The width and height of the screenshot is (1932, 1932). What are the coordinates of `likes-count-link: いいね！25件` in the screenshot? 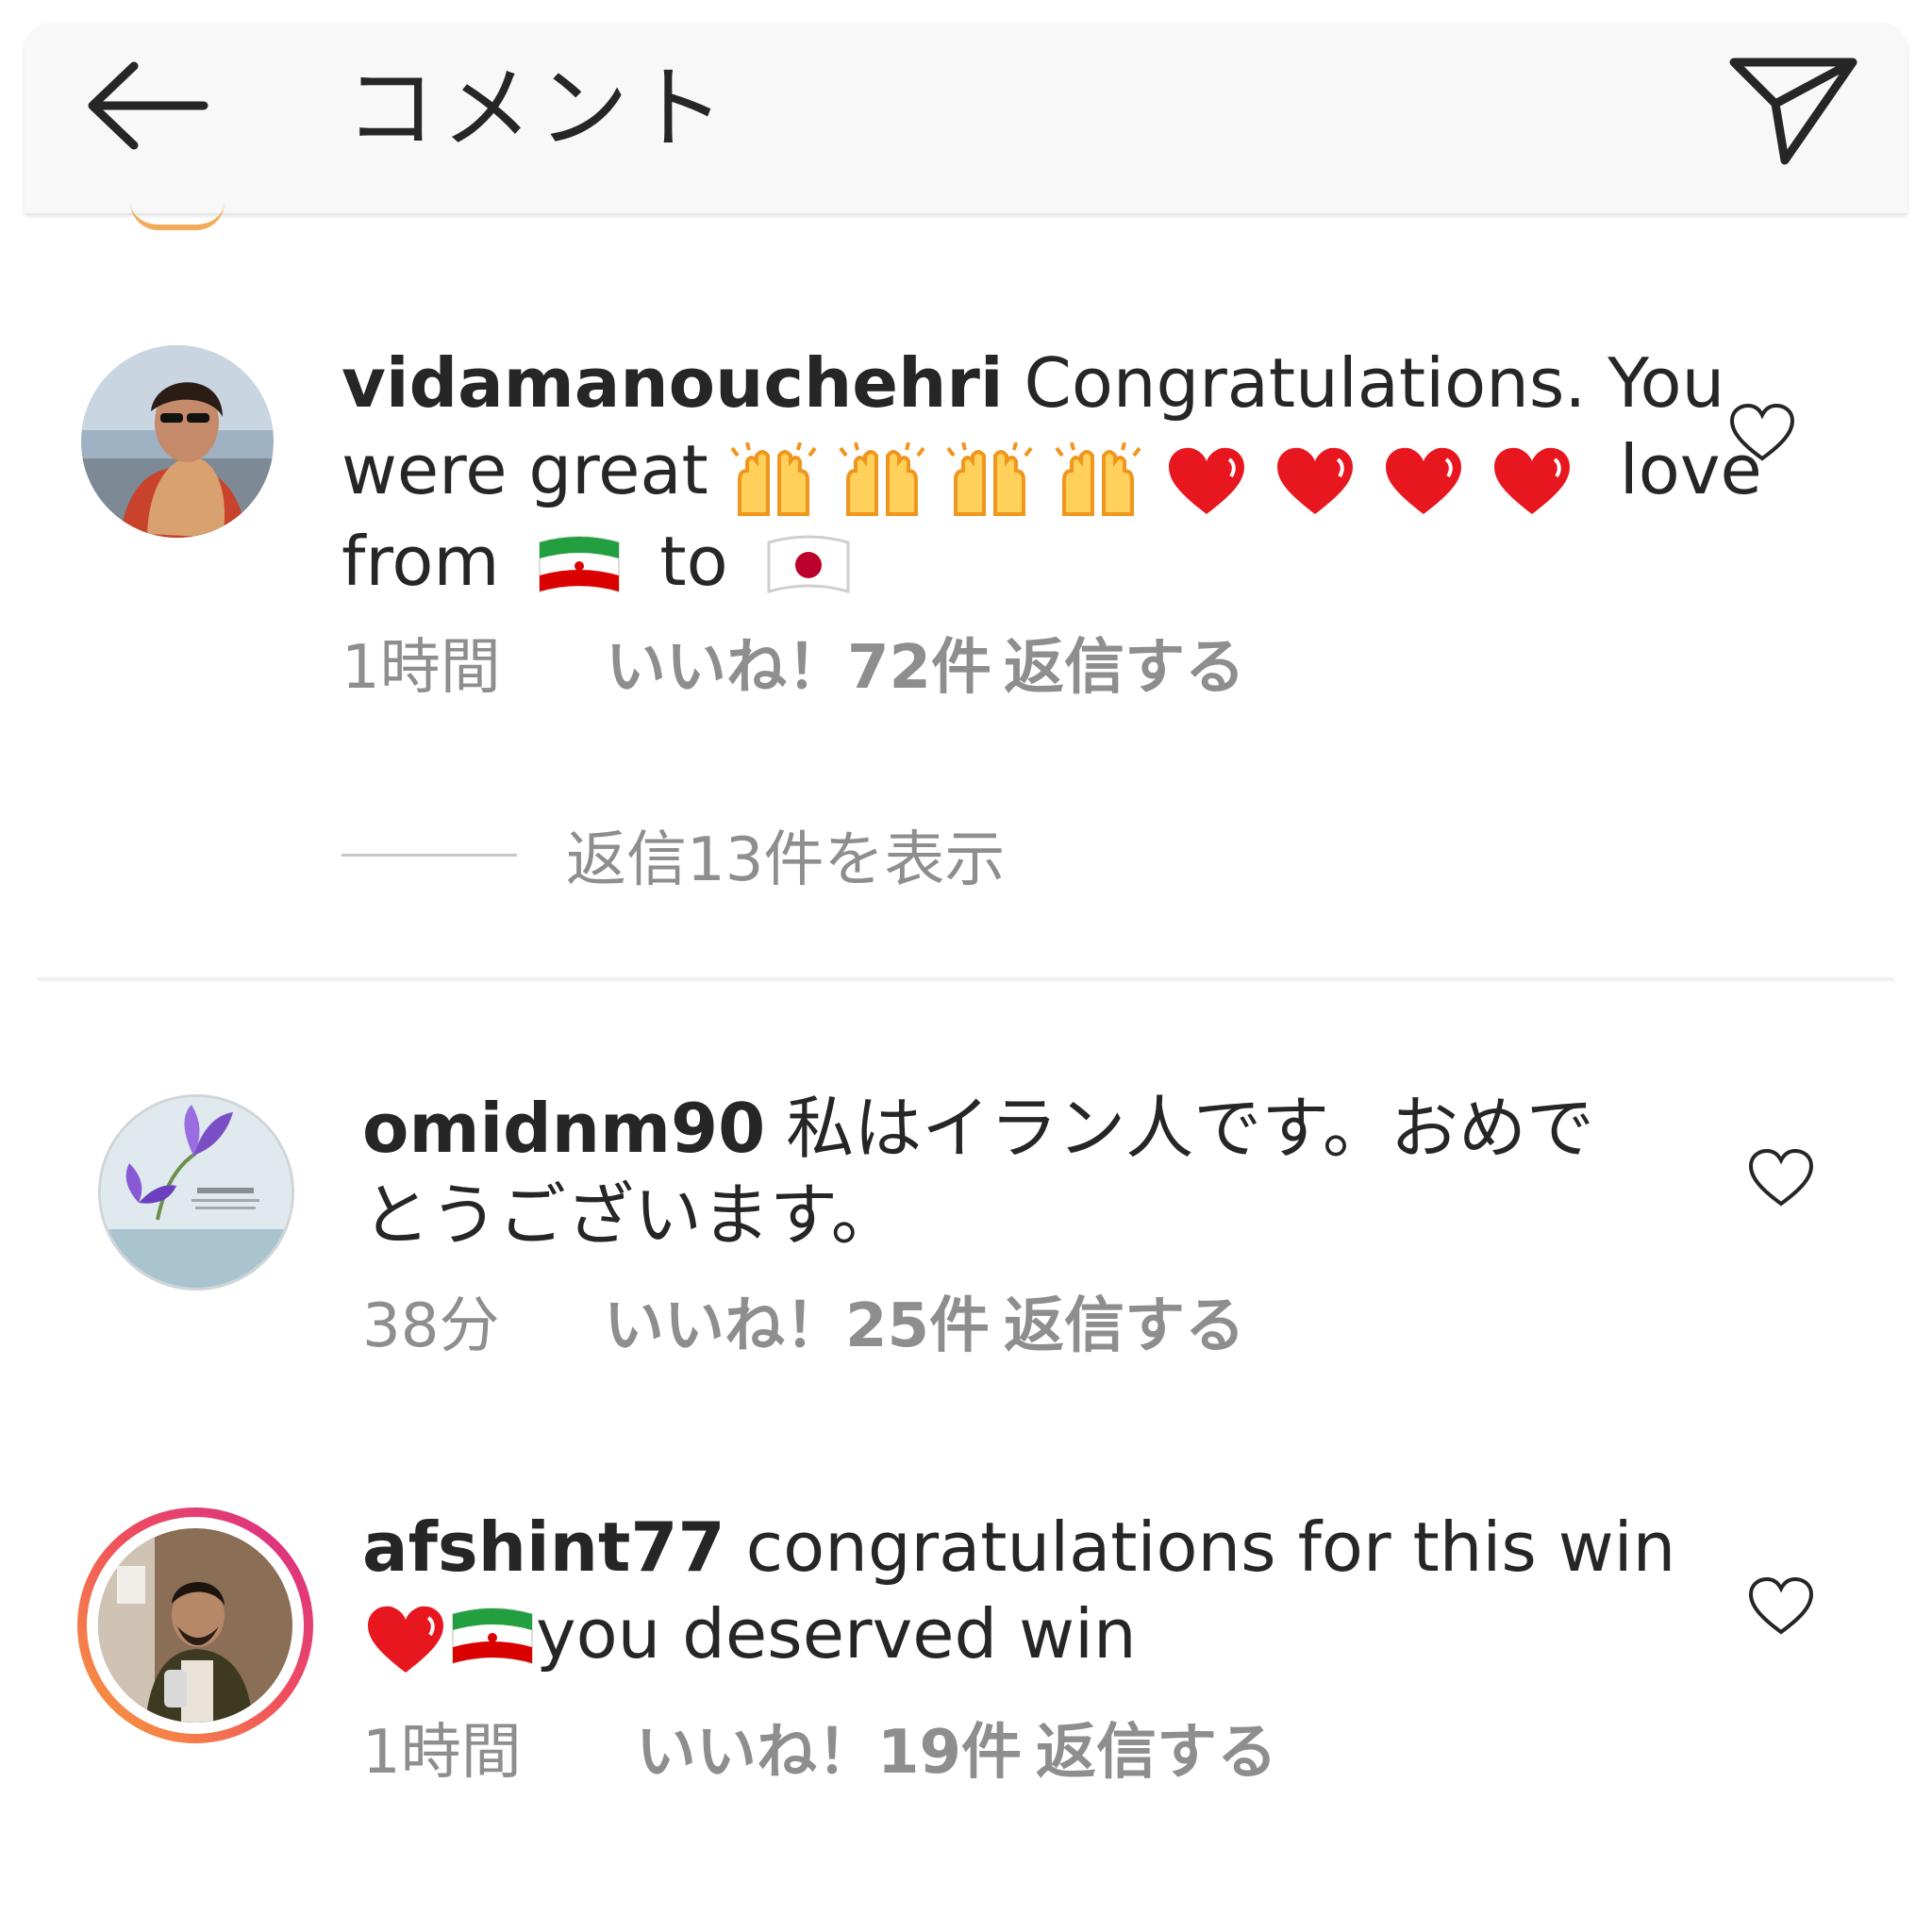 It's located at (804, 1326).